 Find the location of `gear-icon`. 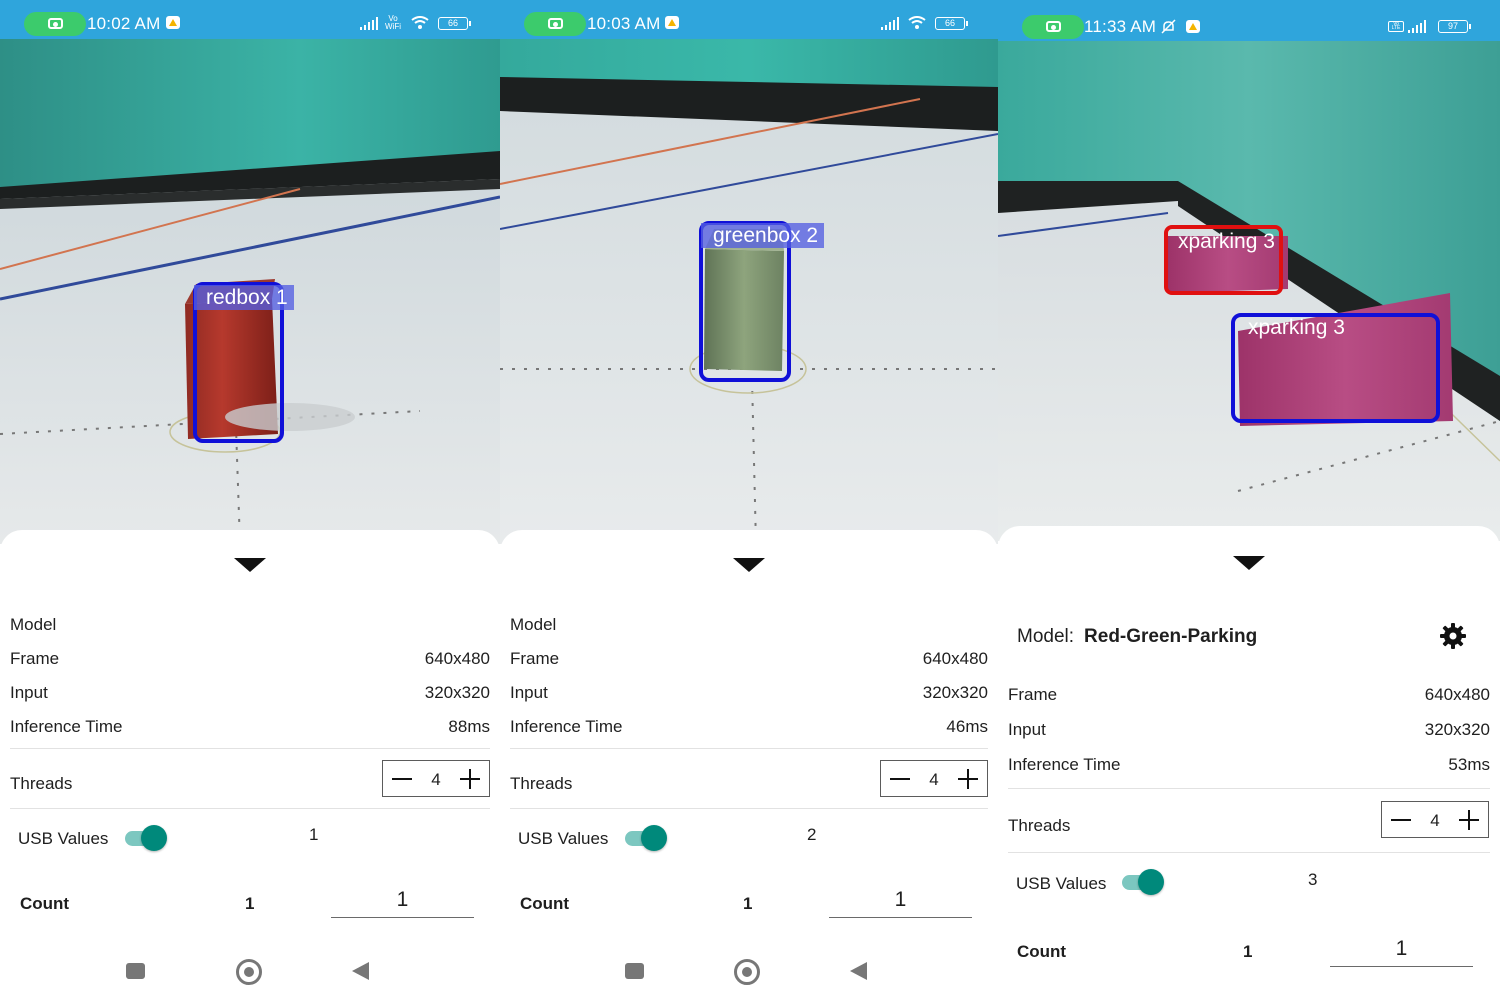

gear-icon is located at coordinates (1453, 636).